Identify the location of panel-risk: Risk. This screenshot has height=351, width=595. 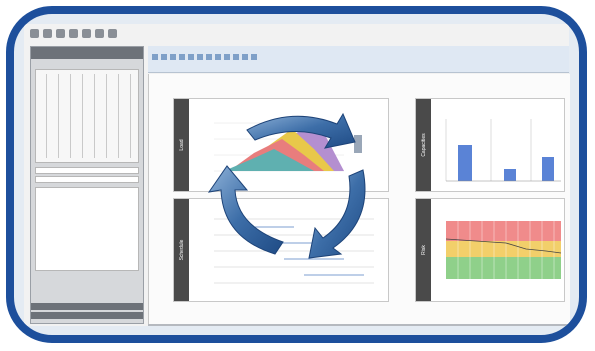
(490, 250).